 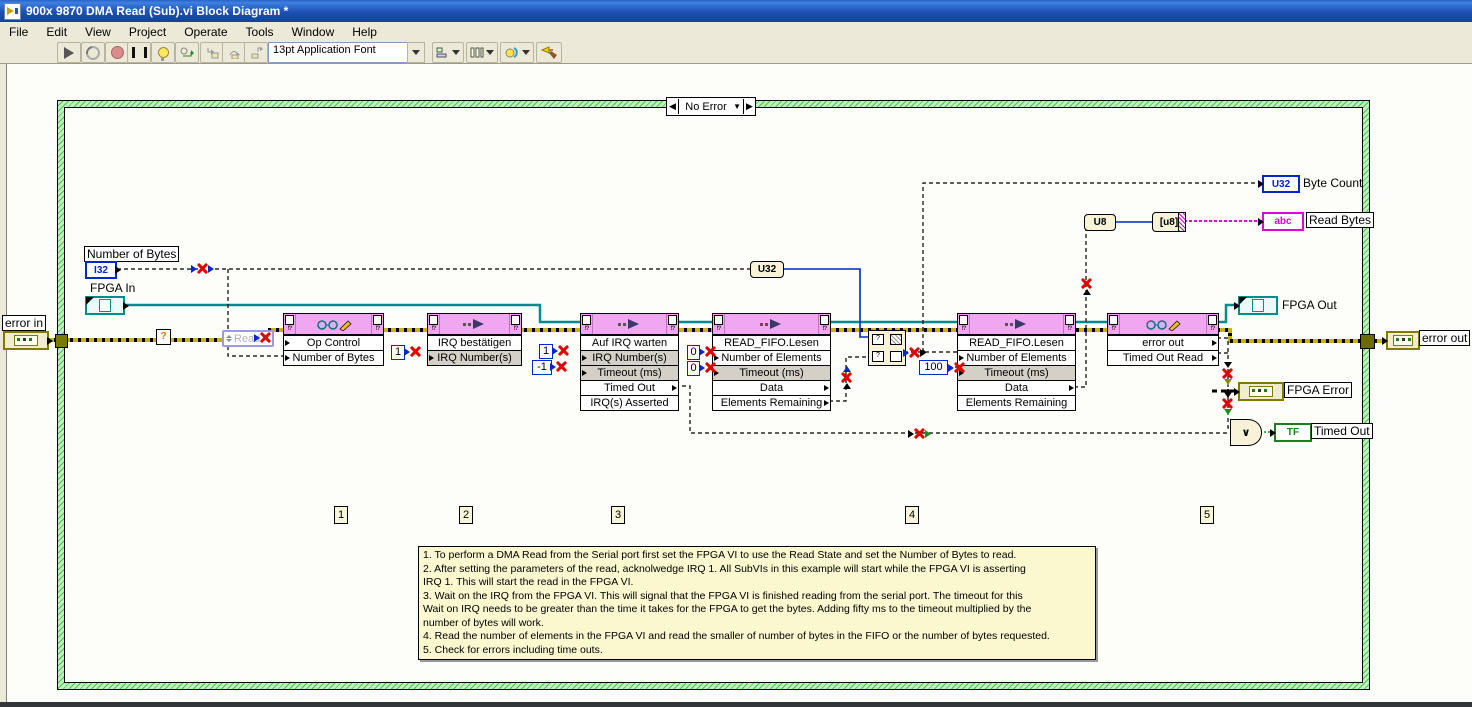 I want to click on step-label-2: 2, so click(x=466, y=515).